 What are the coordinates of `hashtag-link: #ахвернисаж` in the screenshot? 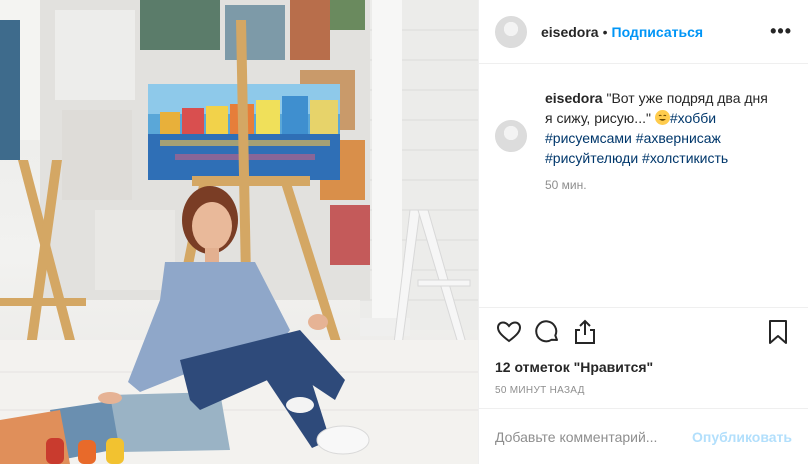 It's located at (678, 138).